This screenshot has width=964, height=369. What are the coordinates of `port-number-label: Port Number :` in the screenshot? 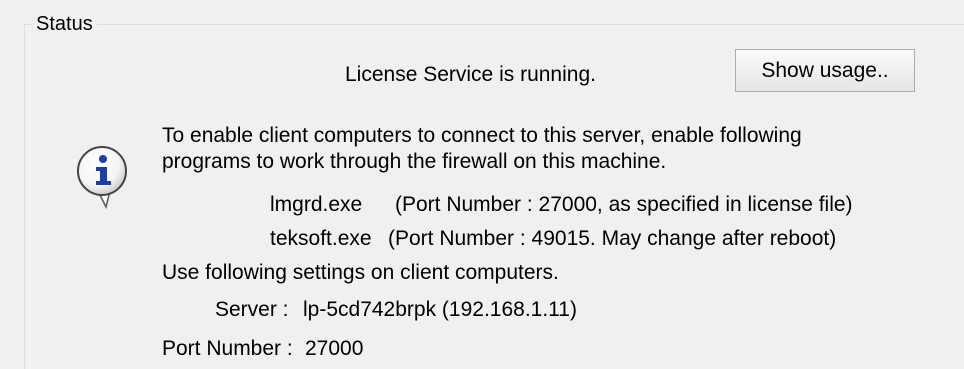 It's located at (227, 348).